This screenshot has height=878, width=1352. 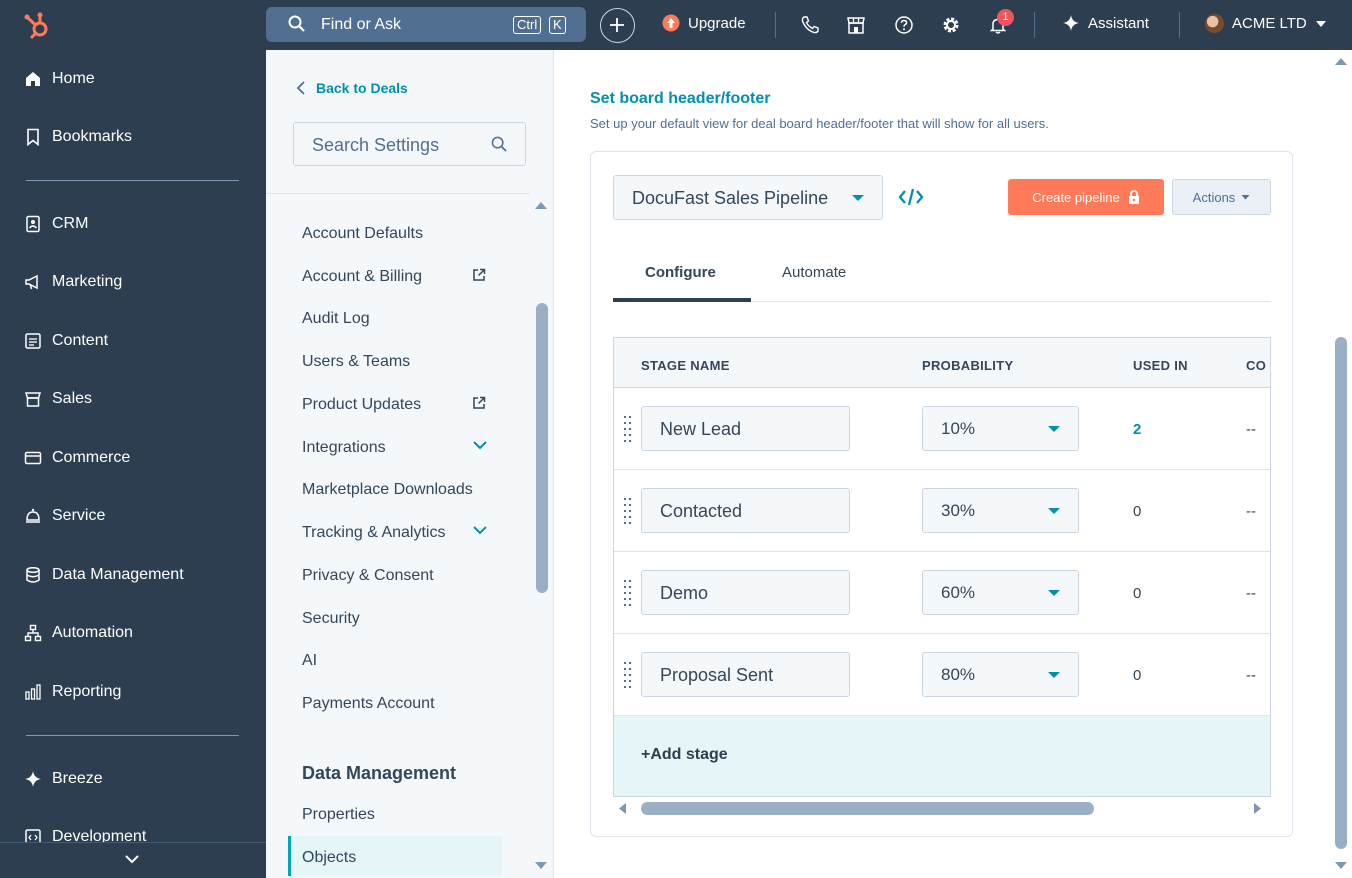 I want to click on settings-item-security: Security, so click(x=331, y=619).